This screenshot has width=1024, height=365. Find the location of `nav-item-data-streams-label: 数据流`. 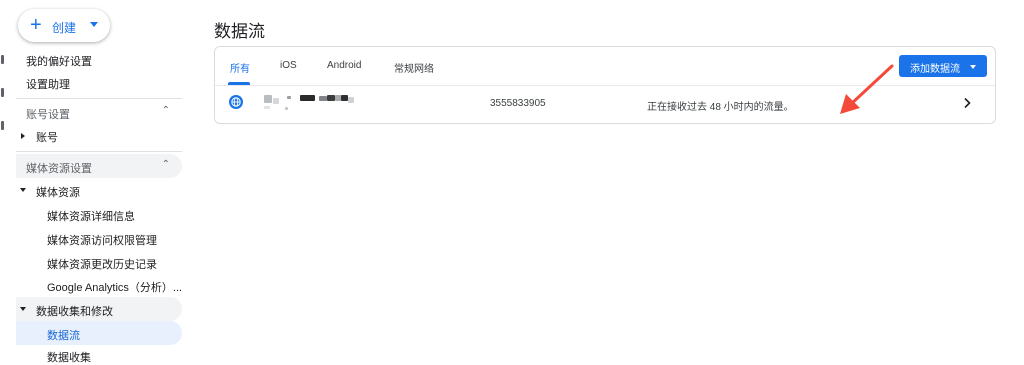

nav-item-data-streams-label: 数据流 is located at coordinates (63, 336).